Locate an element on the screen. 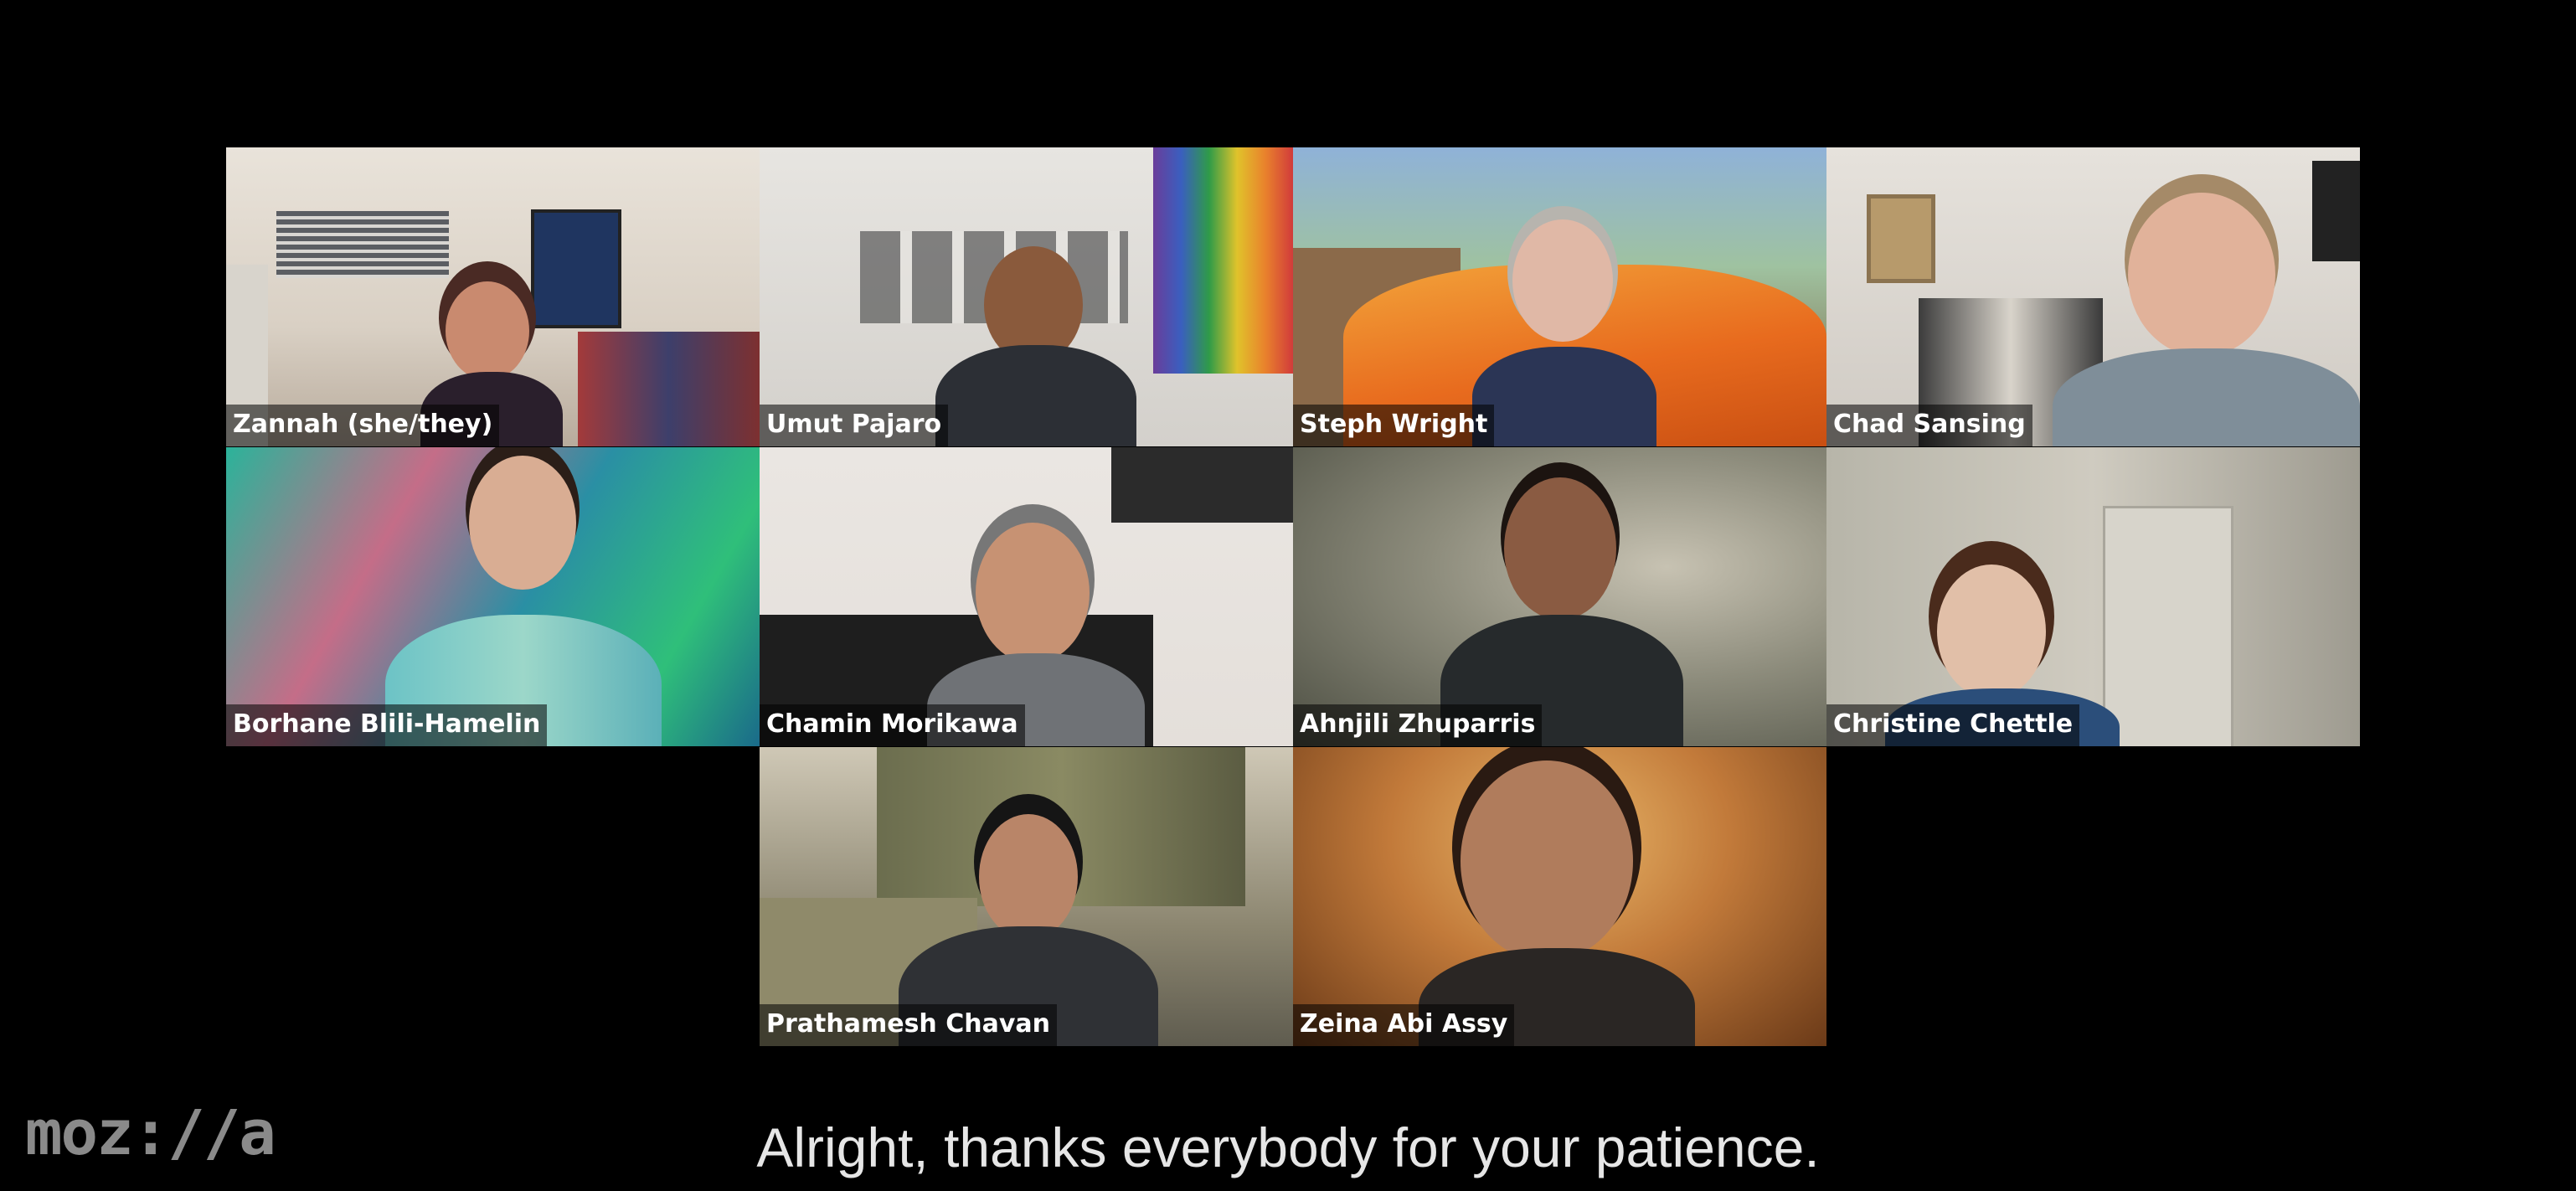 The width and height of the screenshot is (2576, 1191). participant-name-label: Borhane Blili-Hamelin is located at coordinates (387, 725).